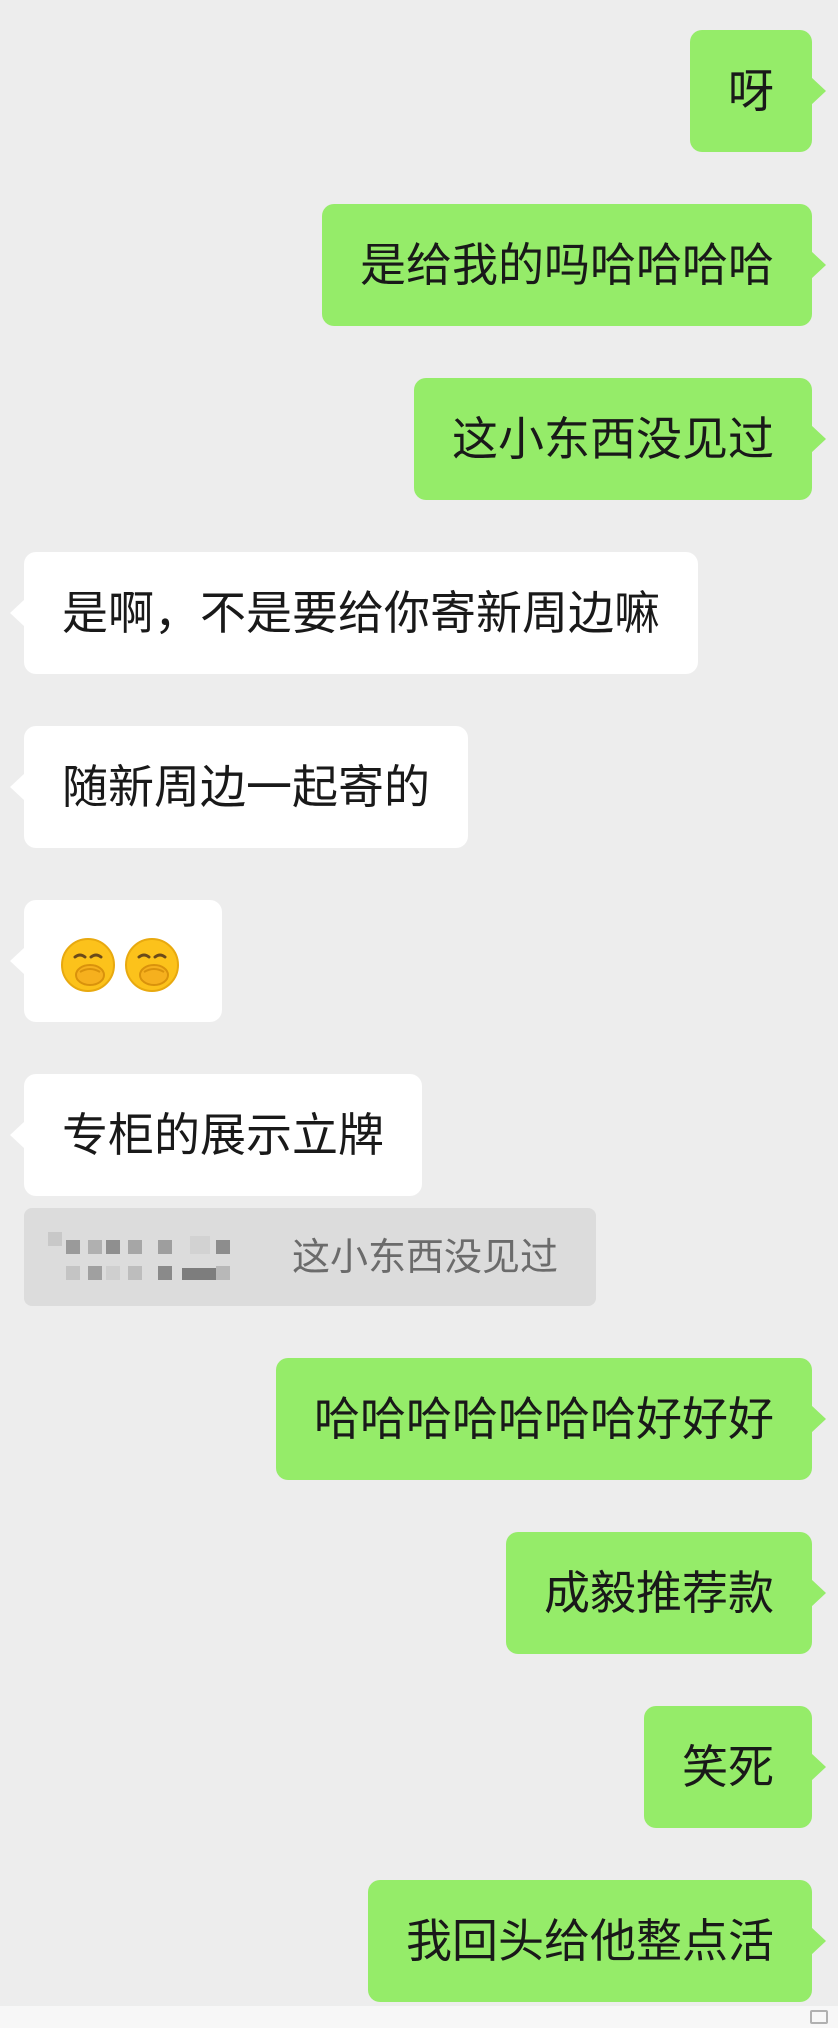  I want to click on message-text: 这小东西没见过, so click(613, 439).